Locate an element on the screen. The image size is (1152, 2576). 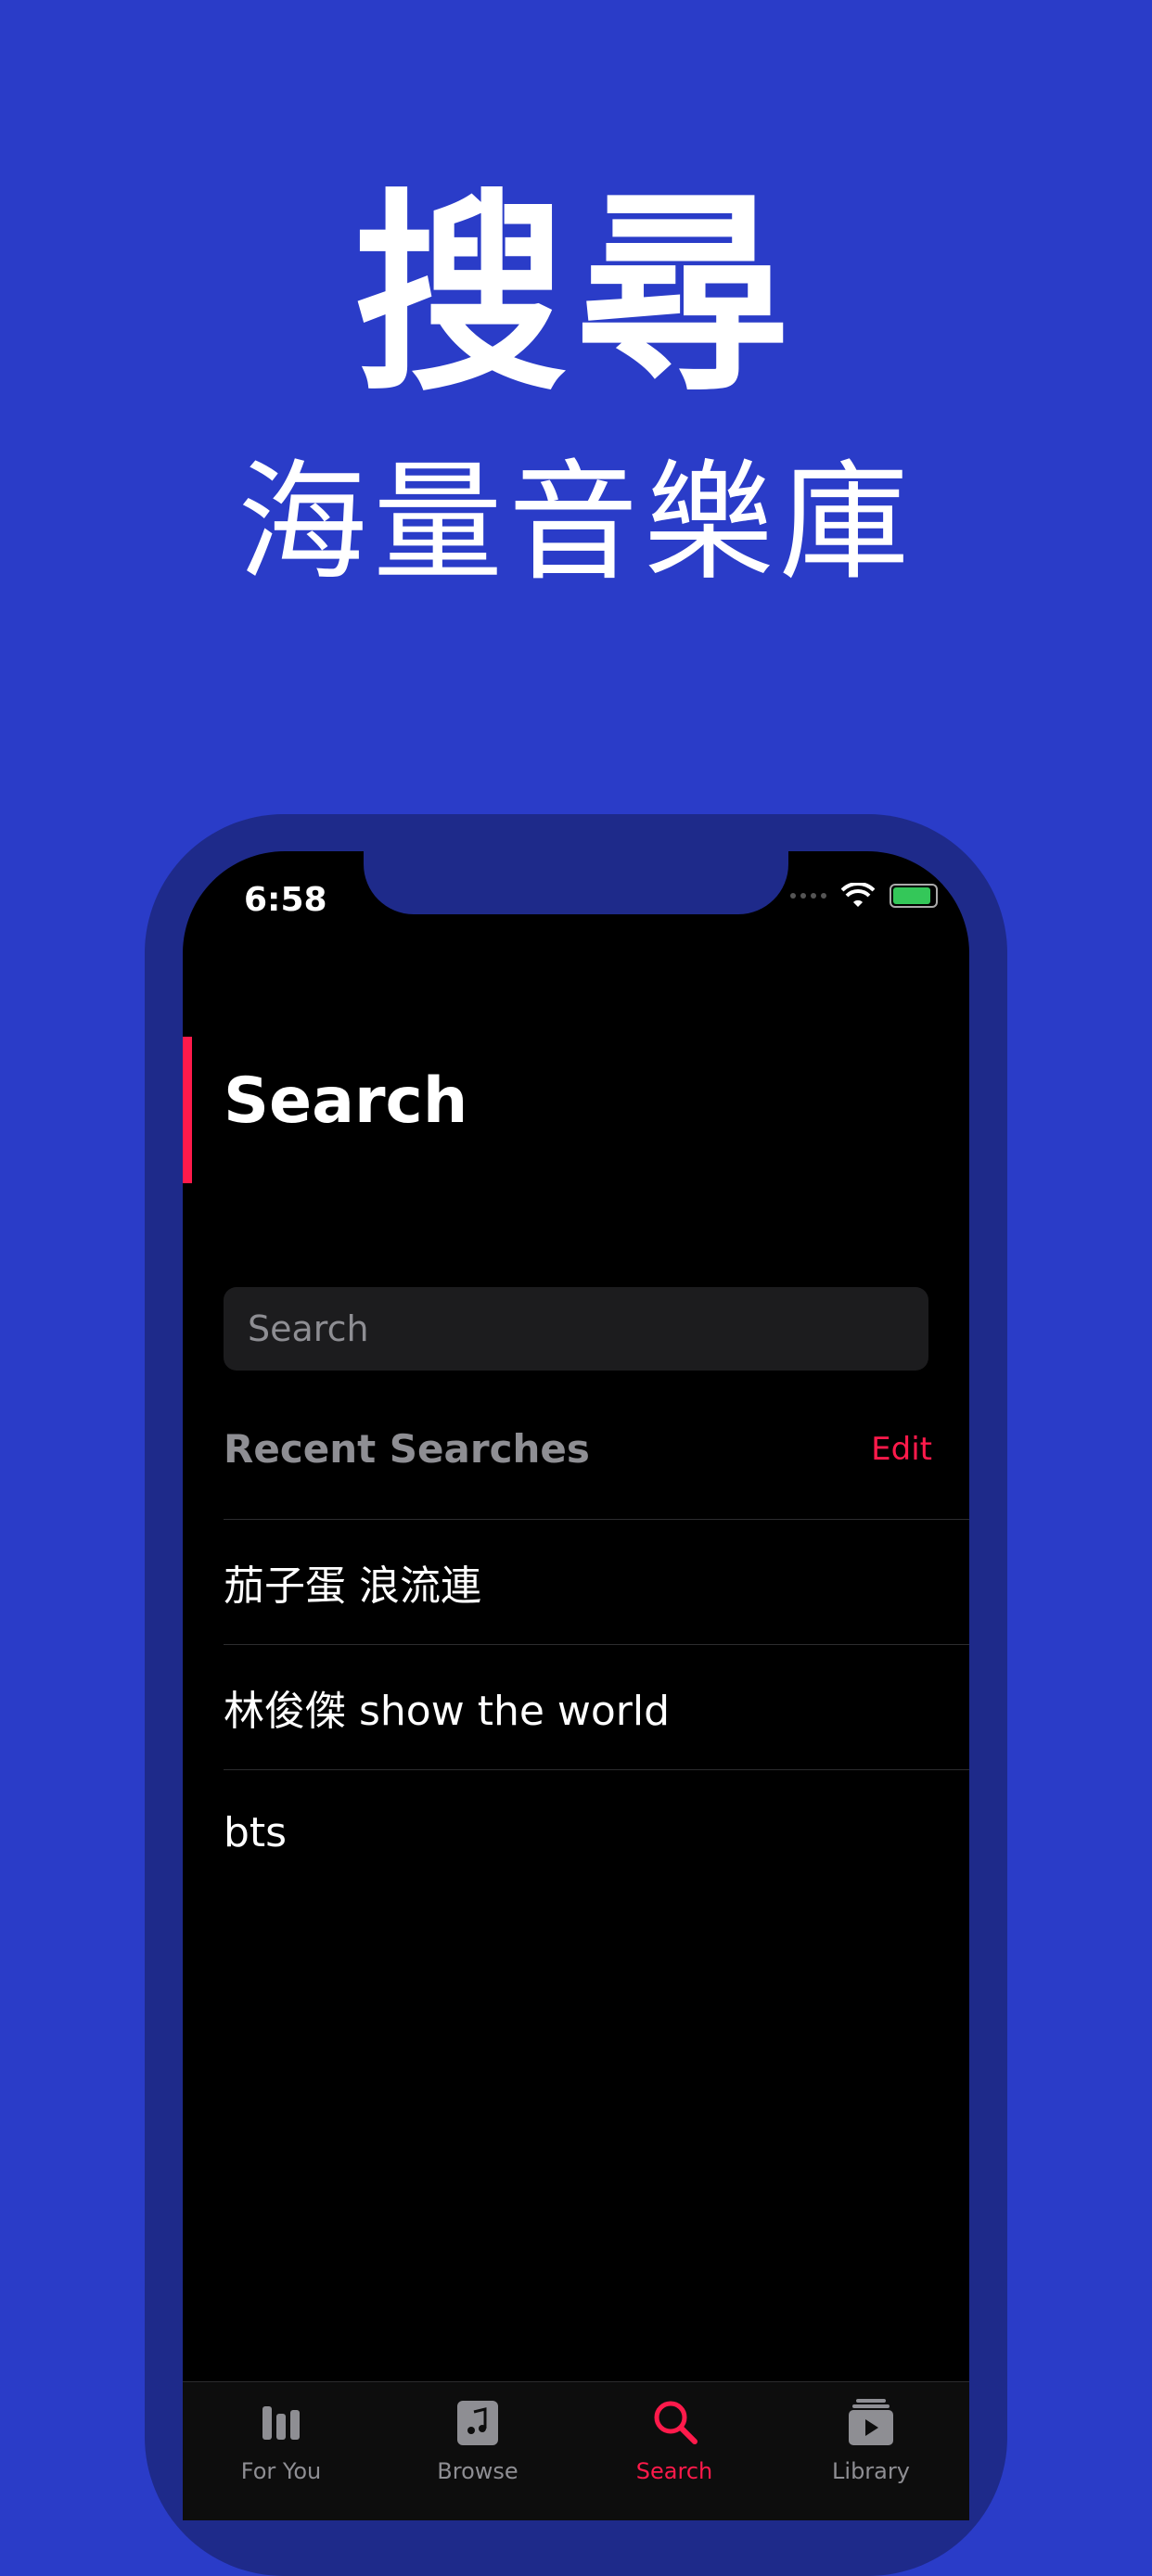
tab-label: Browse is located at coordinates (477, 2471).